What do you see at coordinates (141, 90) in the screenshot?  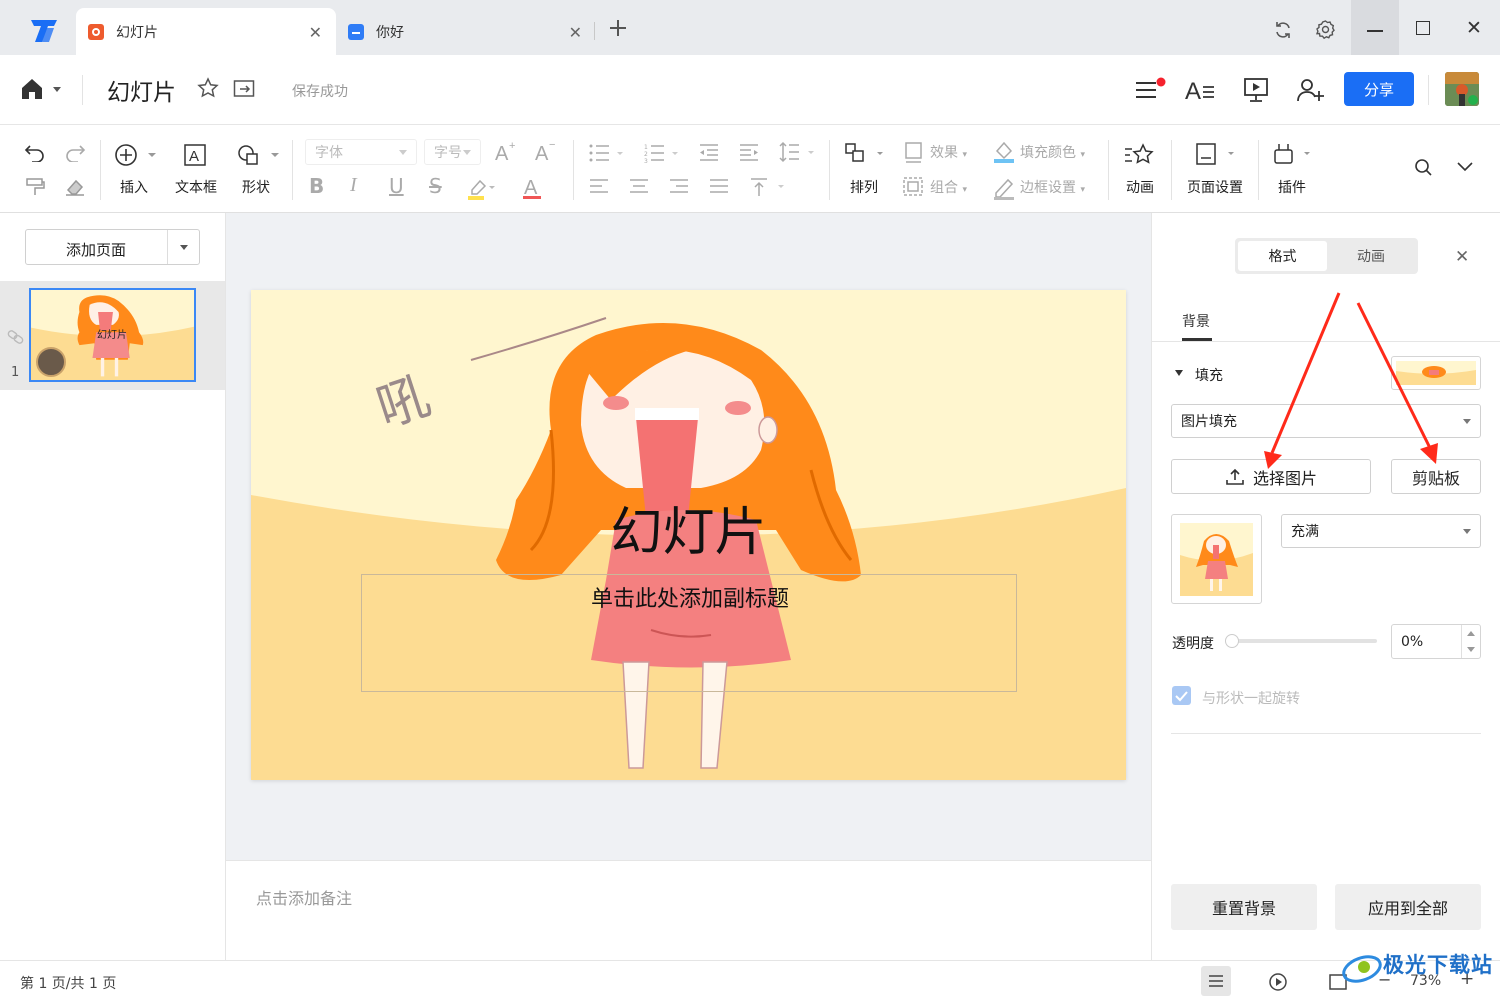 I see `doc-title: 幻灯片` at bounding box center [141, 90].